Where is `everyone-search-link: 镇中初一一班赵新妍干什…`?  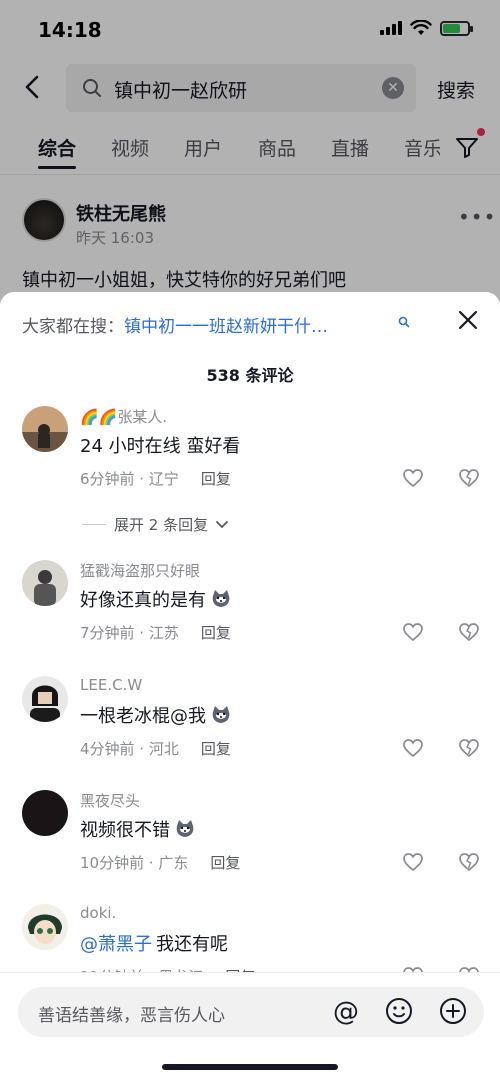
everyone-search-link: 镇中初一一班赵新妍干什… is located at coordinates (226, 327).